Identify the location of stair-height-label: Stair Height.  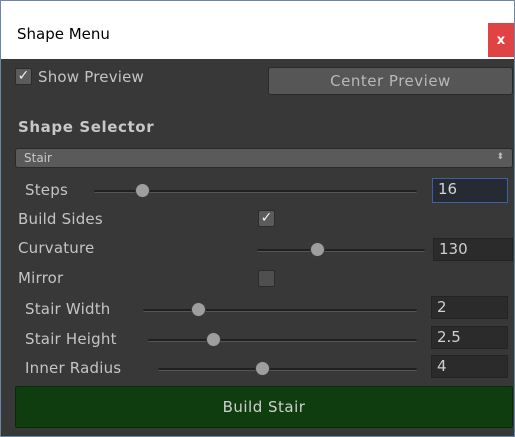
(71, 339).